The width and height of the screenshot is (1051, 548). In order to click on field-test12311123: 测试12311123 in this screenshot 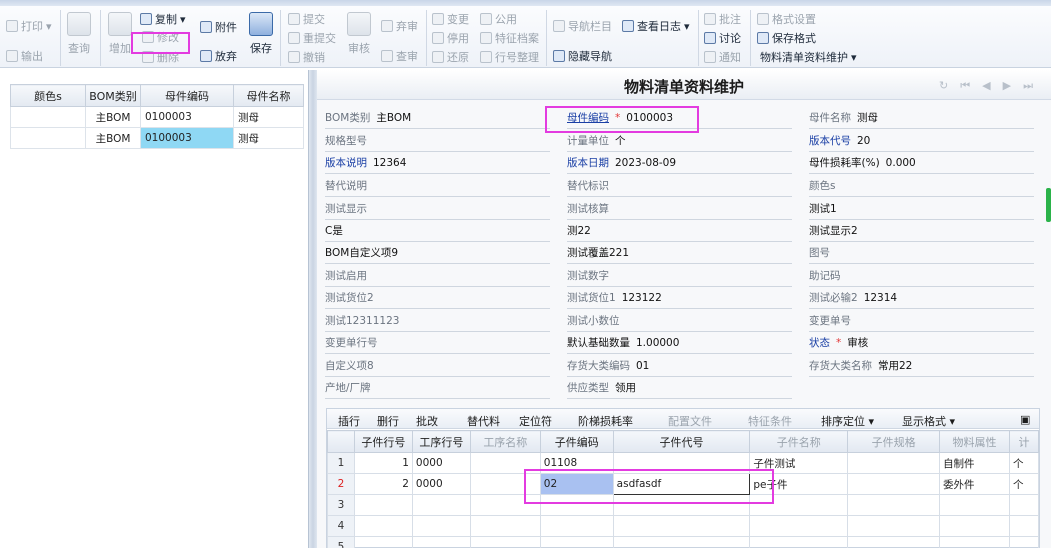, I will do `click(437, 321)`.